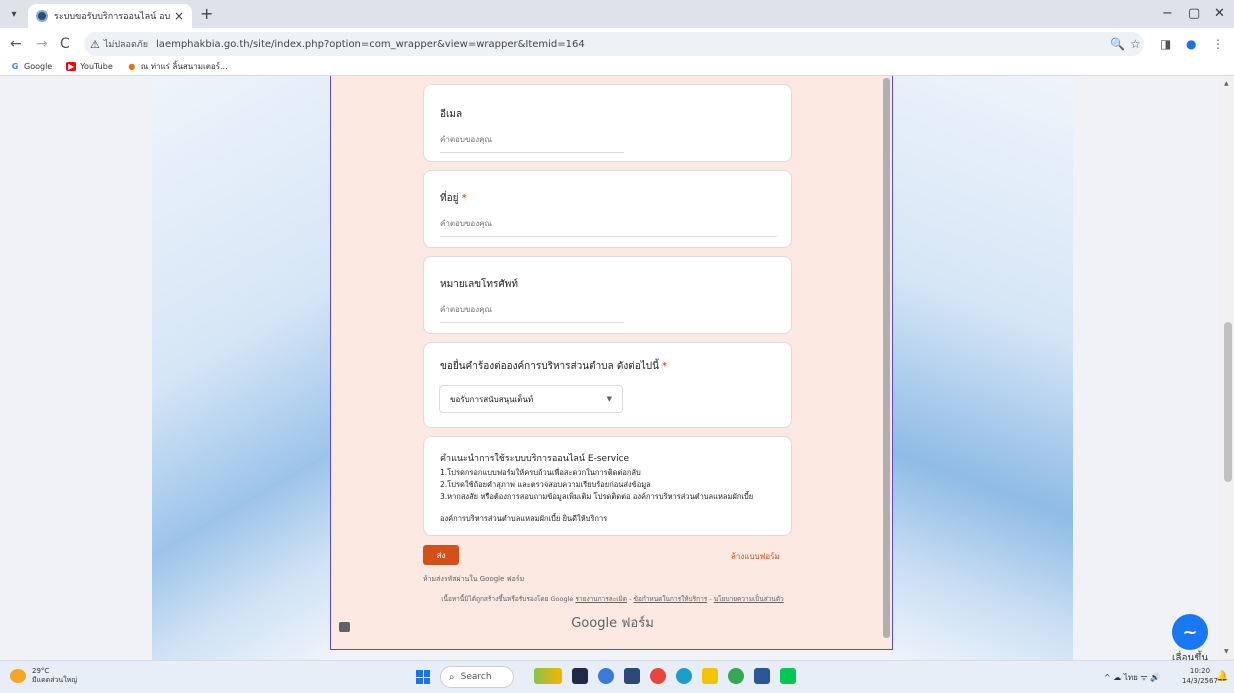 This screenshot has height=693, width=1234. I want to click on taskbar-clock: 10:20 14/3/2567, so click(1200, 676).